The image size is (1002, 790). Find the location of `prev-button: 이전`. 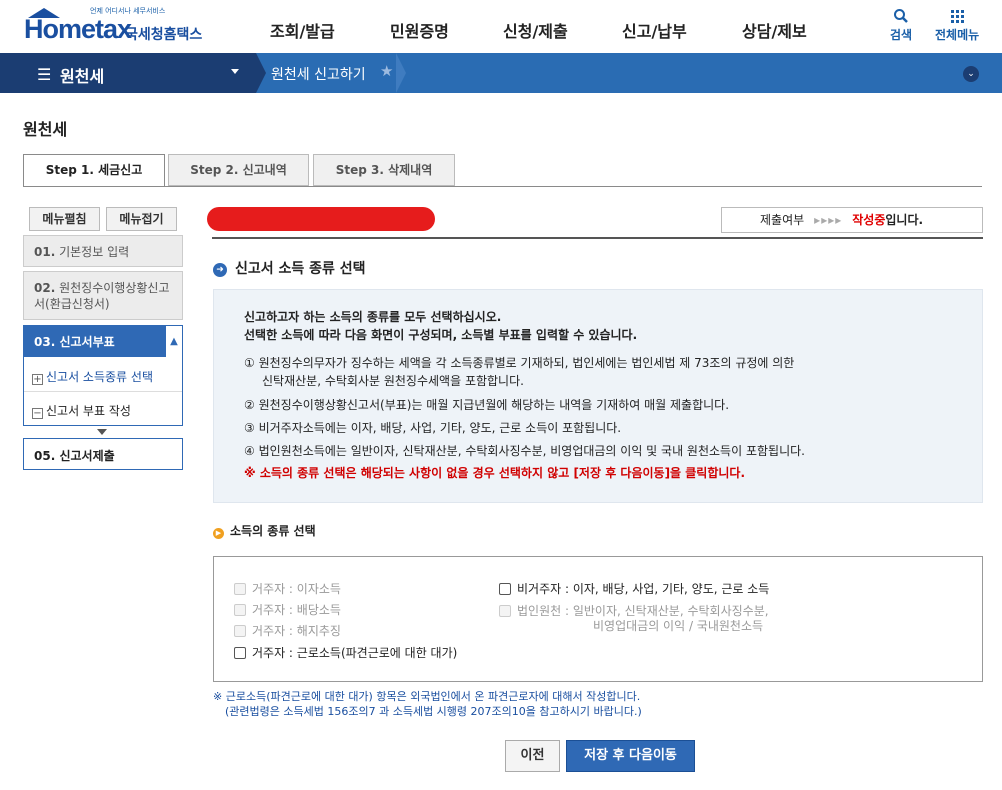

prev-button: 이전 is located at coordinates (532, 756).